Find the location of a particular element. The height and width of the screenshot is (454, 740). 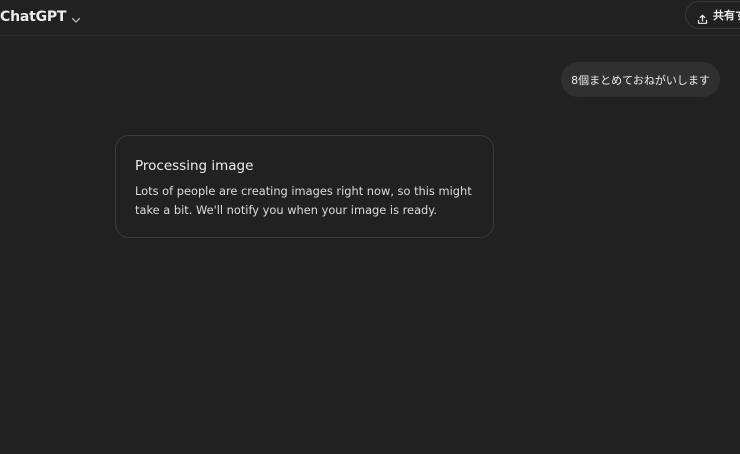

model-switcher: ChatGPT is located at coordinates (41, 17).